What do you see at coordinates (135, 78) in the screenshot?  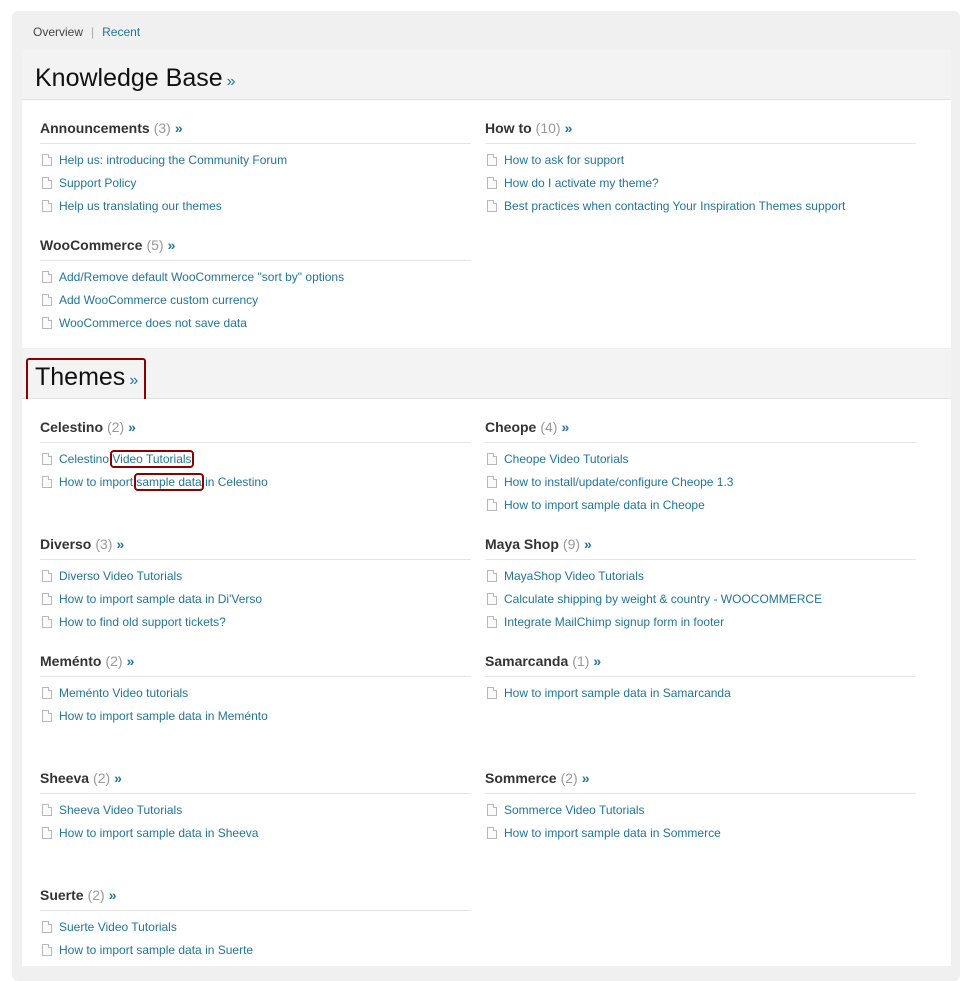 I see `kb-title: Knowledge Base»` at bounding box center [135, 78].